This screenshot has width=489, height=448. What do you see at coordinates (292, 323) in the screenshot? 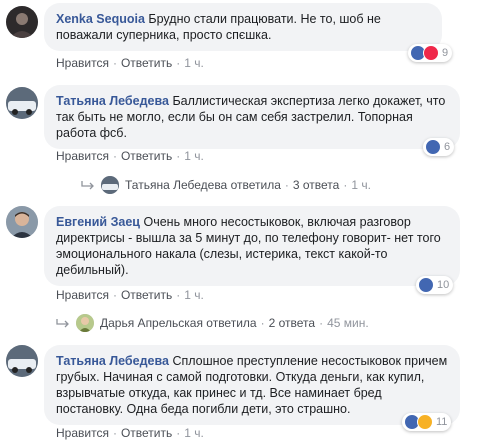
I see `reply-count: 2 ответа` at bounding box center [292, 323].